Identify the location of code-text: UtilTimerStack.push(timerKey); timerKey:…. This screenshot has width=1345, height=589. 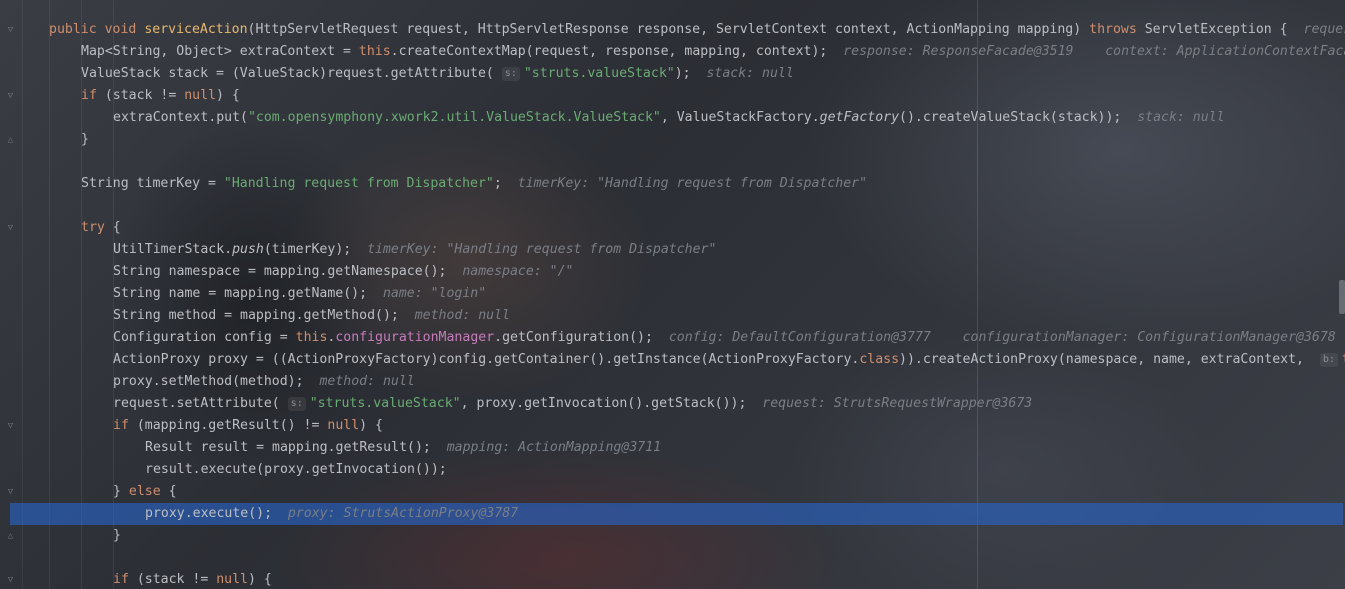
(415, 249).